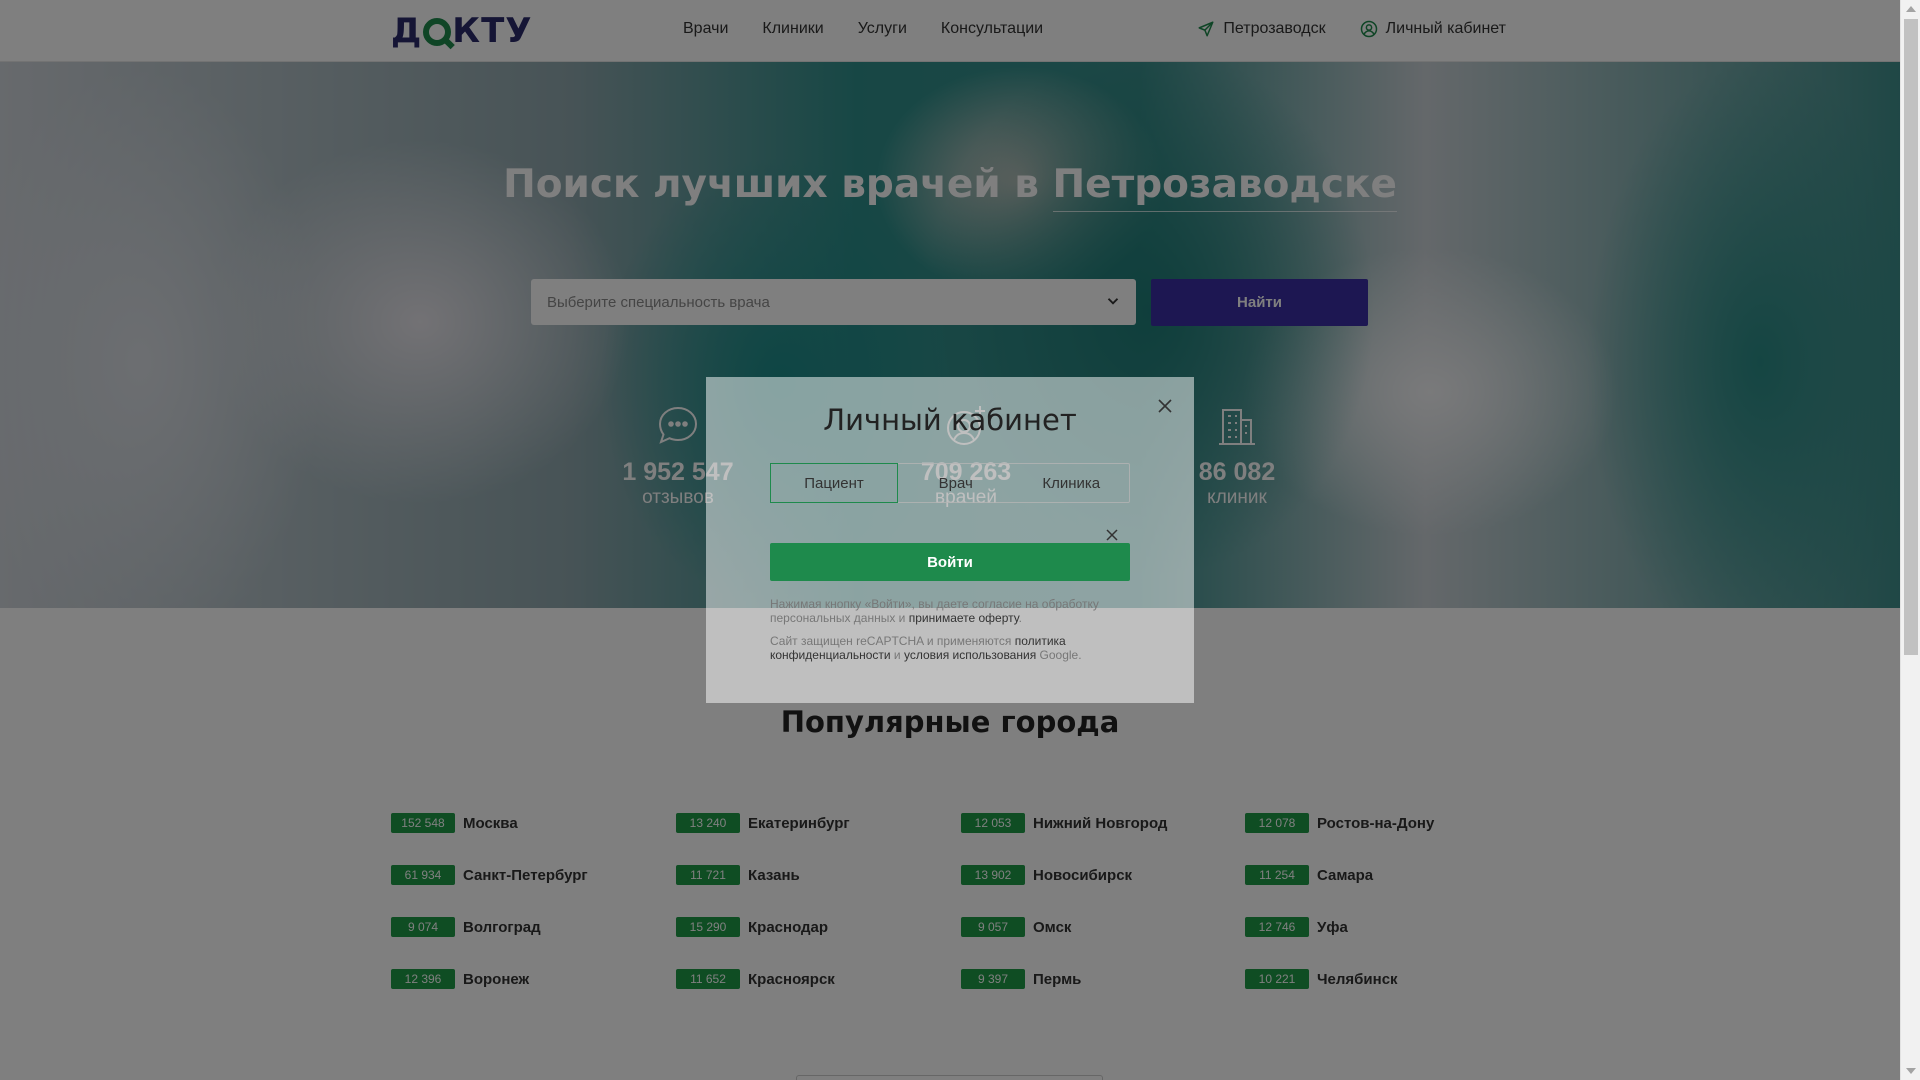  Describe the element at coordinates (970, 655) in the screenshot. I see `terms-of-use-link: условия использования` at that location.